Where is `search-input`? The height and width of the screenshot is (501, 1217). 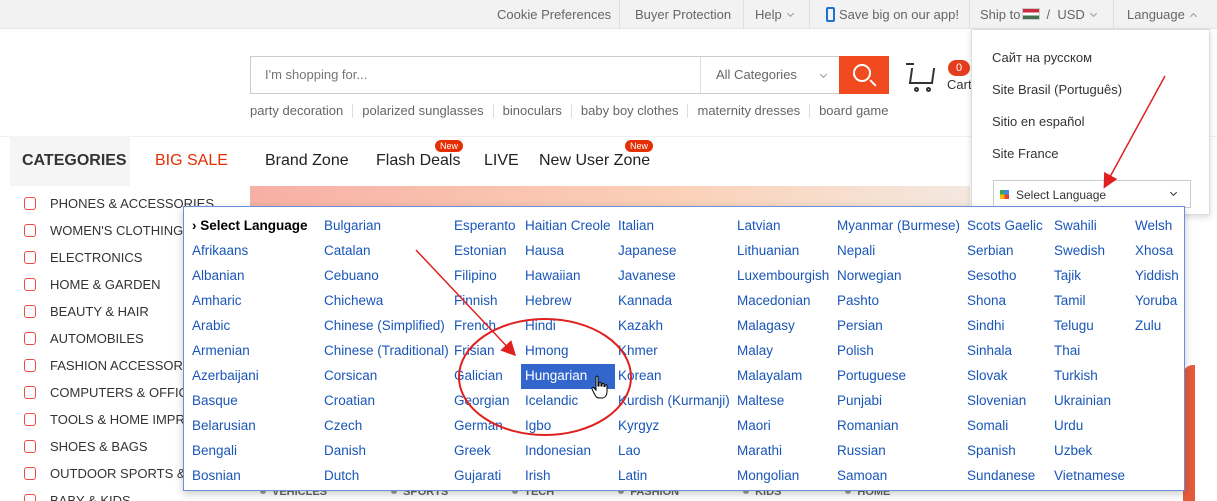
search-input is located at coordinates (475, 75).